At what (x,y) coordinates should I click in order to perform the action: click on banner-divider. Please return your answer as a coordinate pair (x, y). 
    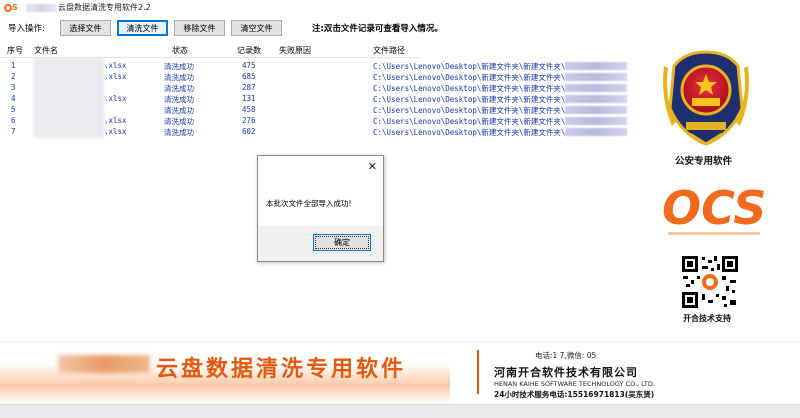
    Looking at the image, I should click on (478, 372).